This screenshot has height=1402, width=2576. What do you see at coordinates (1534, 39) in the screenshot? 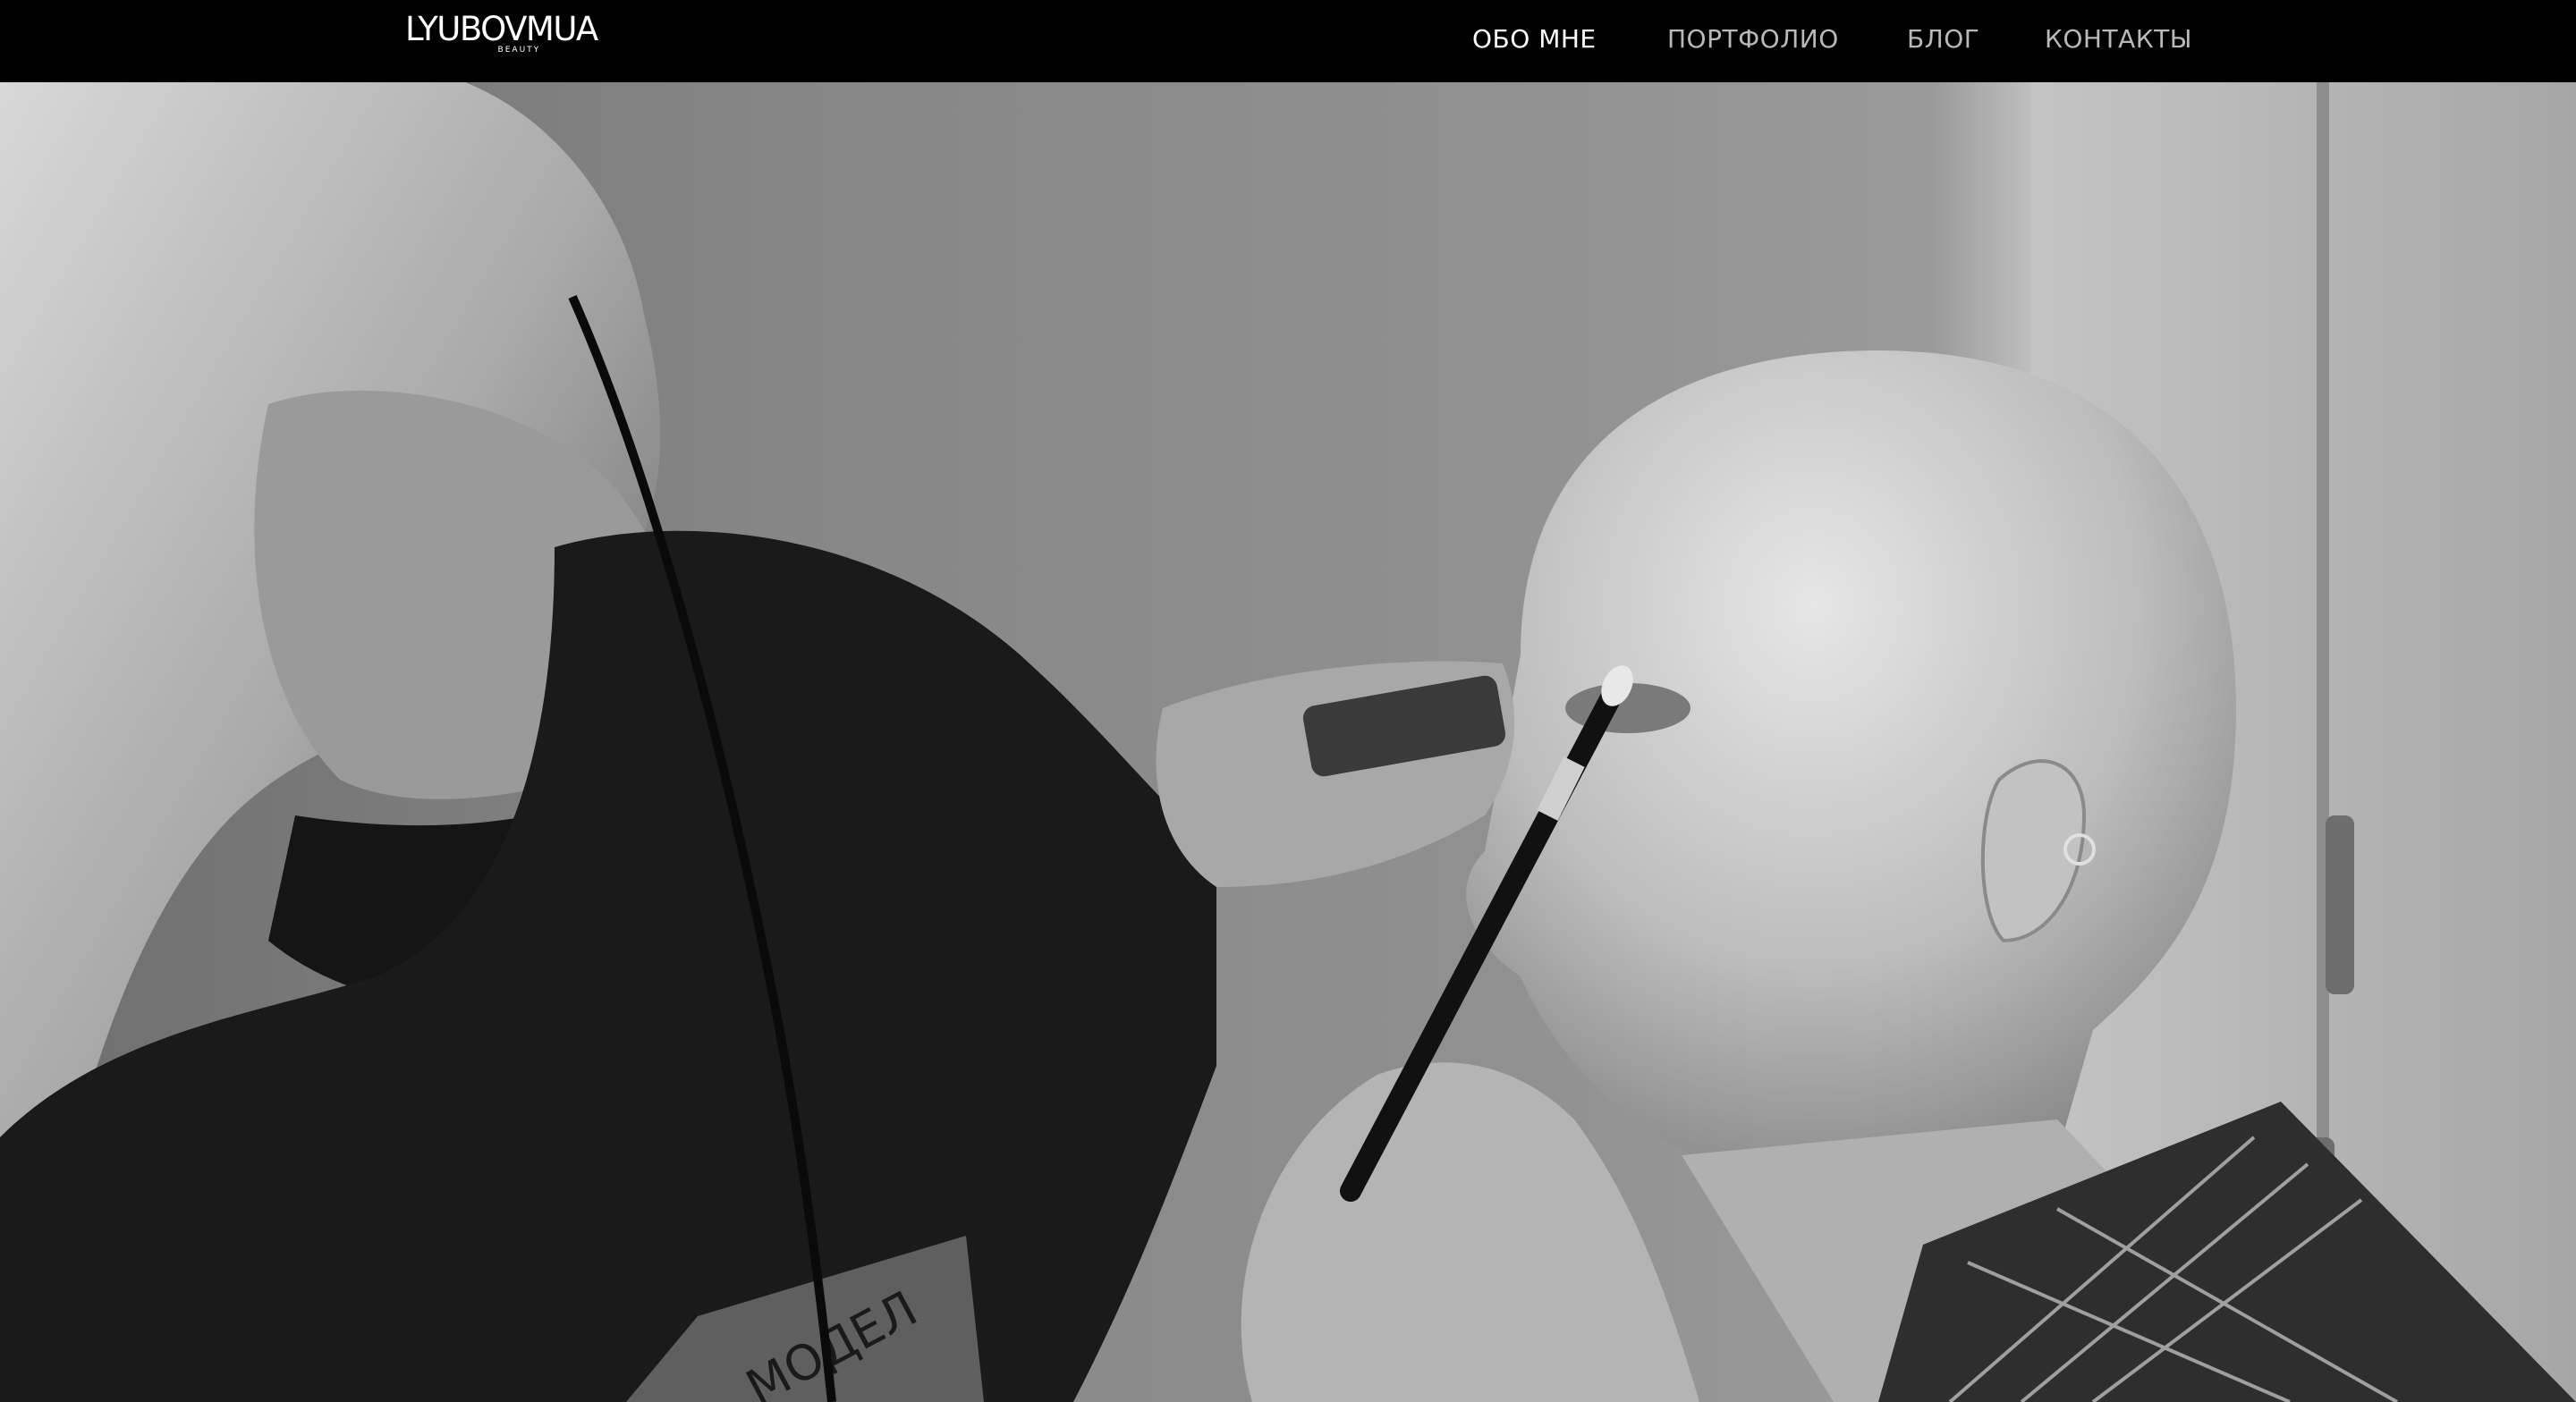
I see `nav-item-about: ОБО МНЕ` at bounding box center [1534, 39].